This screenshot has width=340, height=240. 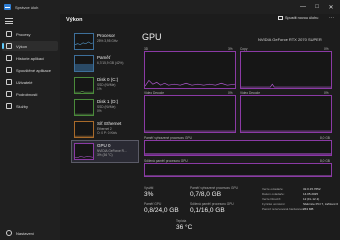 What do you see at coordinates (27, 94) in the screenshot?
I see `sidebar-item-label: Podrobnosti` at bounding box center [27, 94].